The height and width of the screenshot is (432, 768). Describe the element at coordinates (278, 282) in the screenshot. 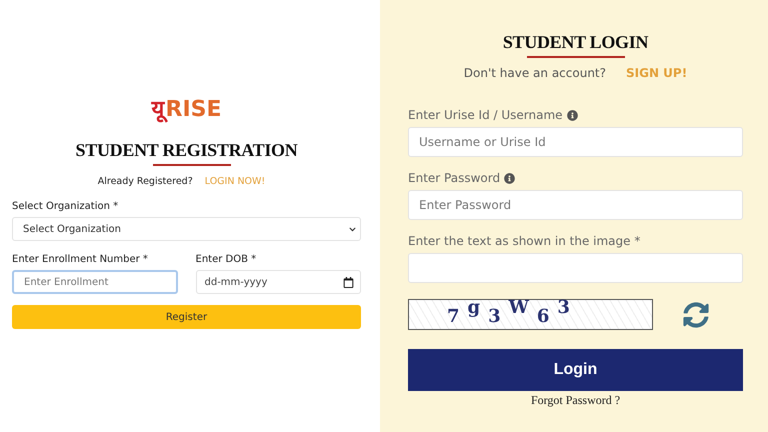

I see `dob-field: dd-mm-yyyy` at that location.